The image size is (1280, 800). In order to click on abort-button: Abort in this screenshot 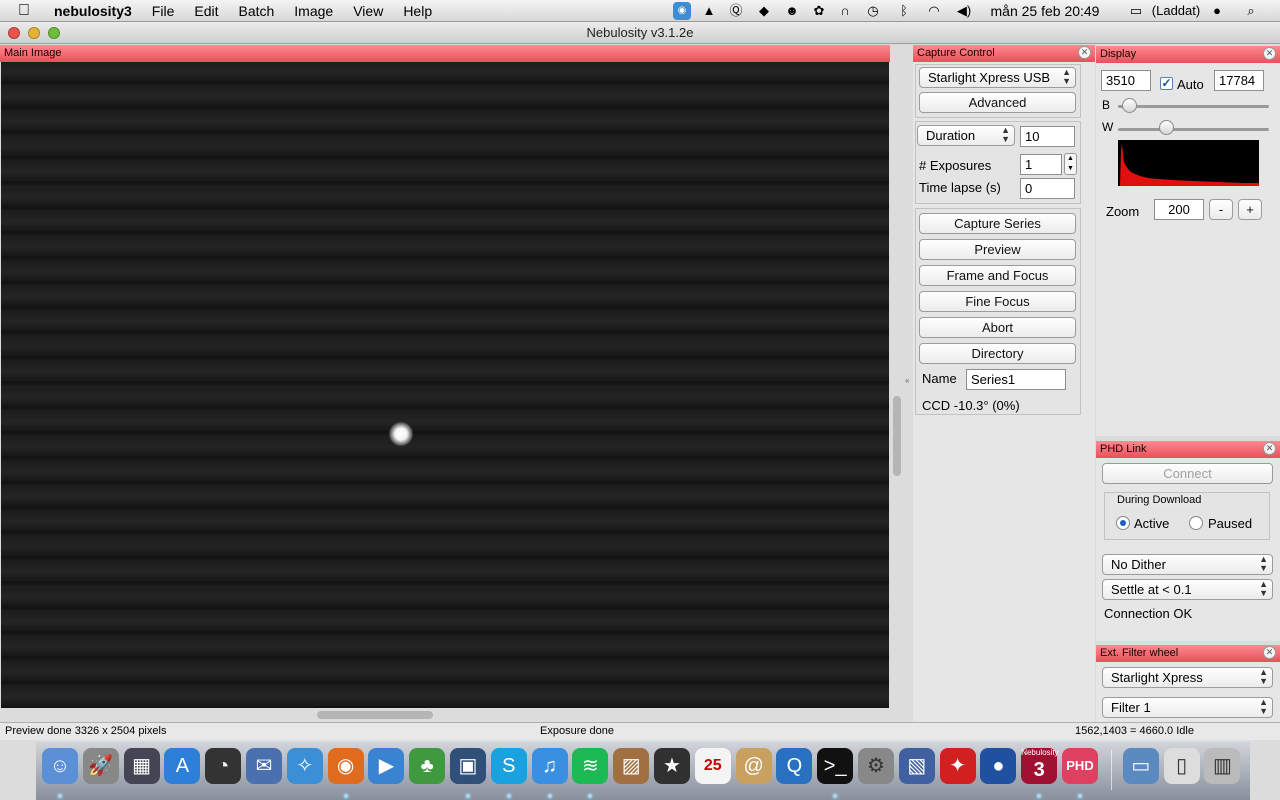, I will do `click(997, 327)`.